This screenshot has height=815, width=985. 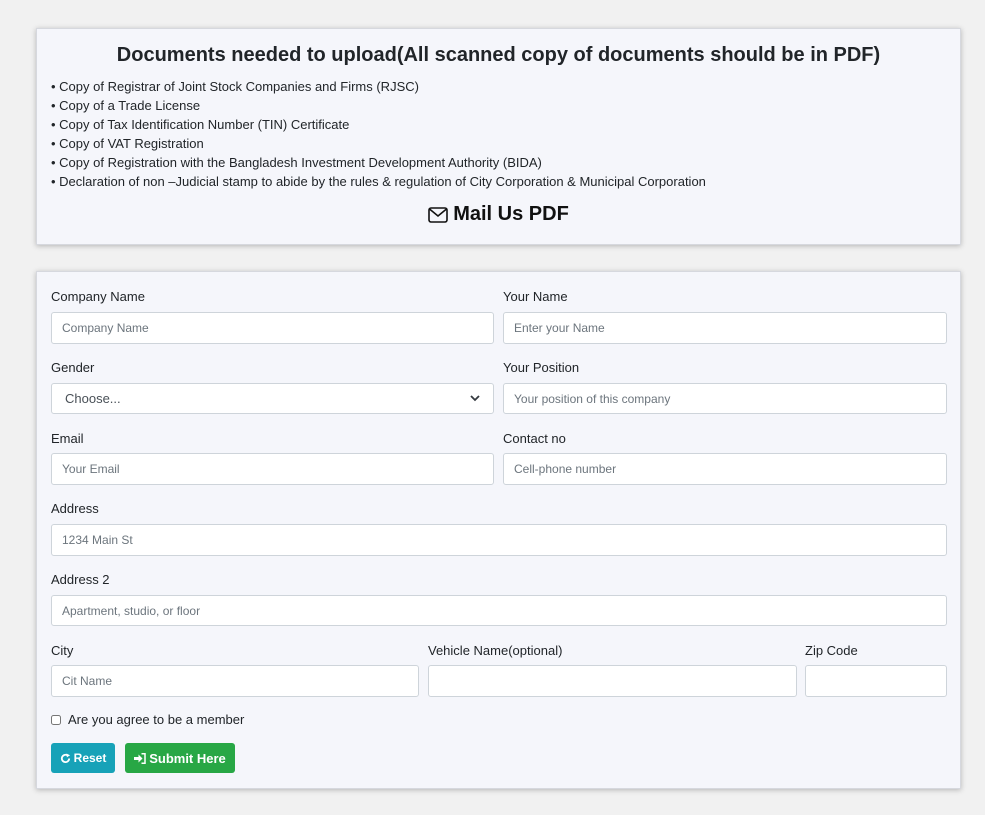 What do you see at coordinates (534, 438) in the screenshot?
I see `contact-label: Contact no` at bounding box center [534, 438].